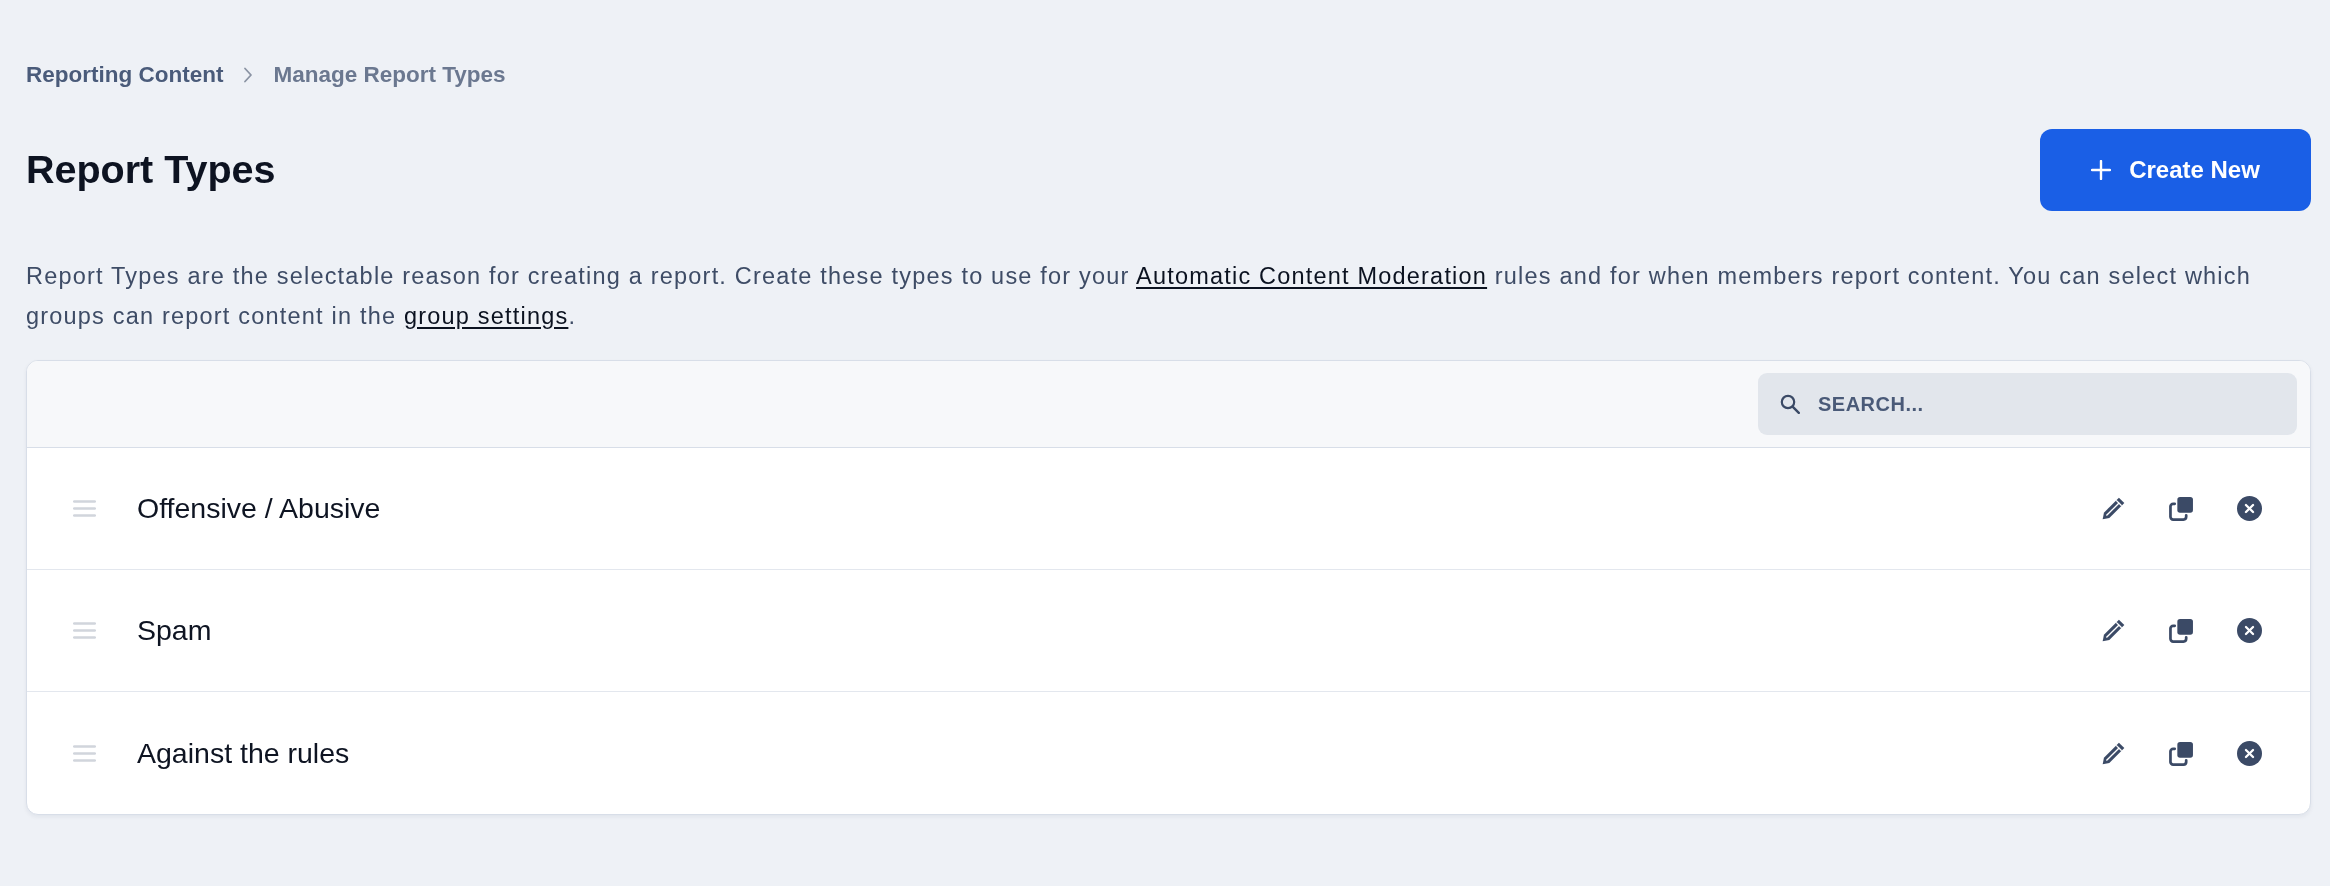 This screenshot has width=2330, height=886. Describe the element at coordinates (125, 75) in the screenshot. I see `breadcrumb-link: Reporting Content` at that location.